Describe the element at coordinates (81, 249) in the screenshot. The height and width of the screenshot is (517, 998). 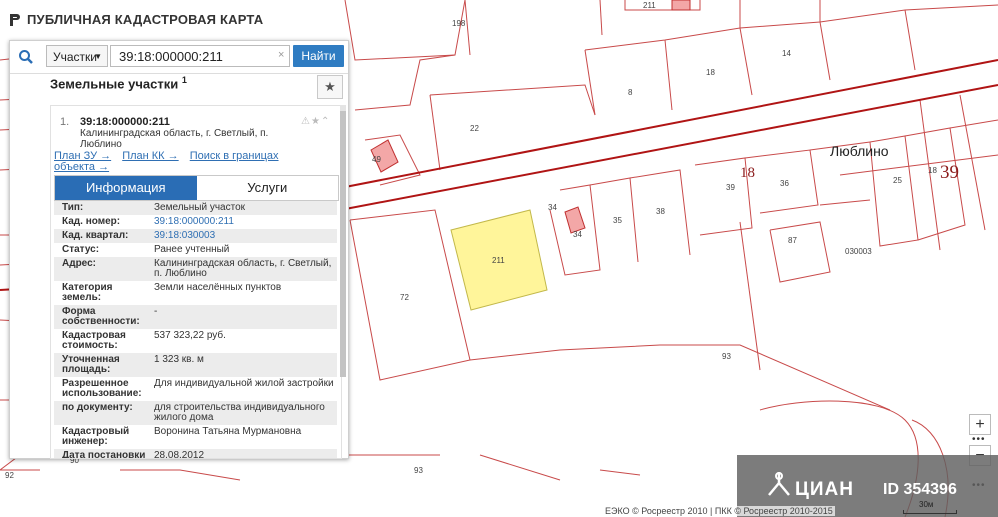
I see `info-key: Статус:` at that location.